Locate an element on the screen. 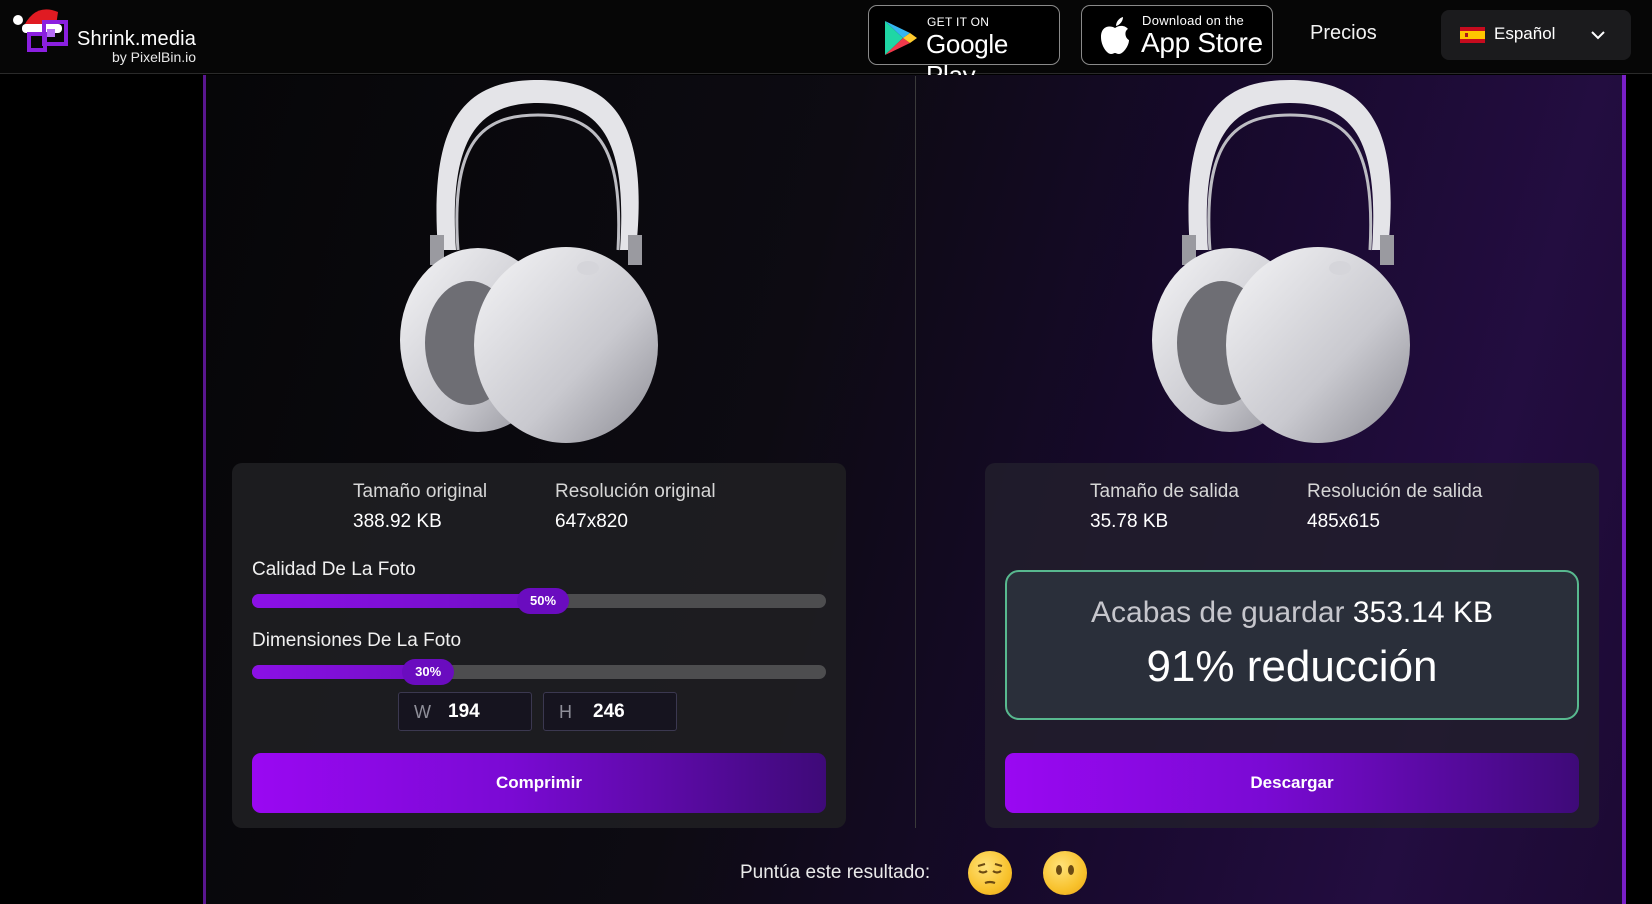  original-image is located at coordinates (529, 261).